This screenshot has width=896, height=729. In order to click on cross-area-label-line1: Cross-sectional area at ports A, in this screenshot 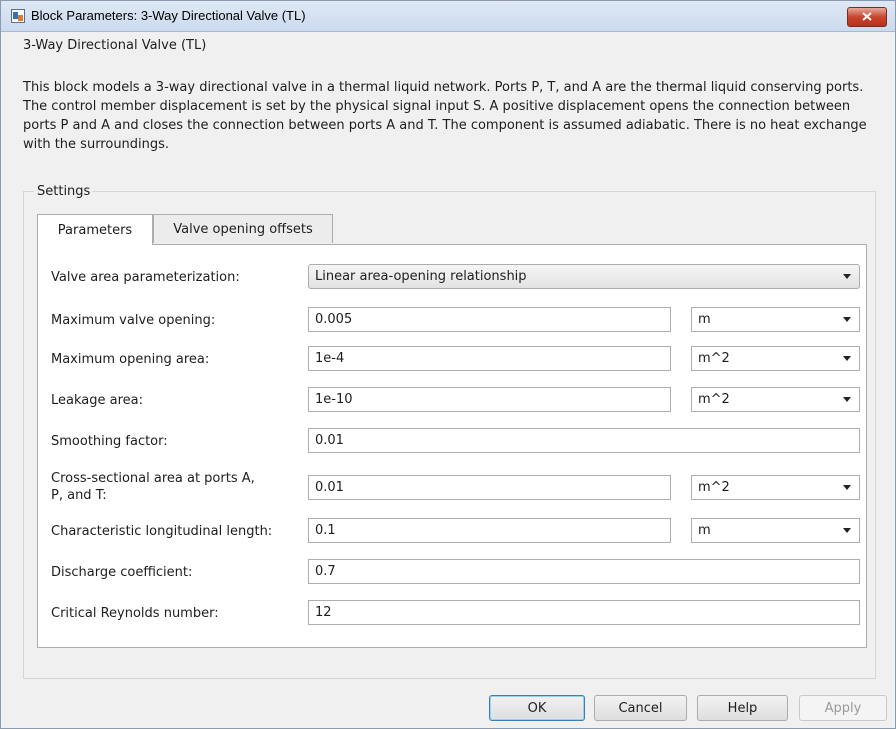, I will do `click(153, 478)`.